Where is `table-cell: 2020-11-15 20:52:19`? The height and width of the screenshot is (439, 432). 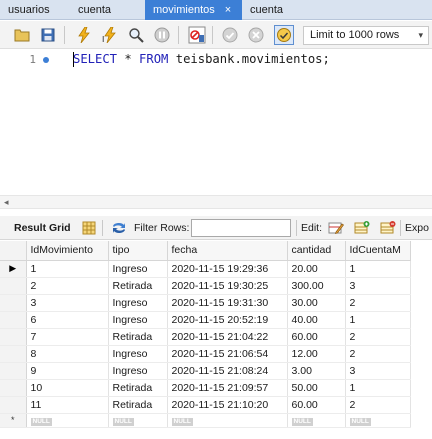
table-cell: 2020-11-15 20:52:19 is located at coordinates (227, 320).